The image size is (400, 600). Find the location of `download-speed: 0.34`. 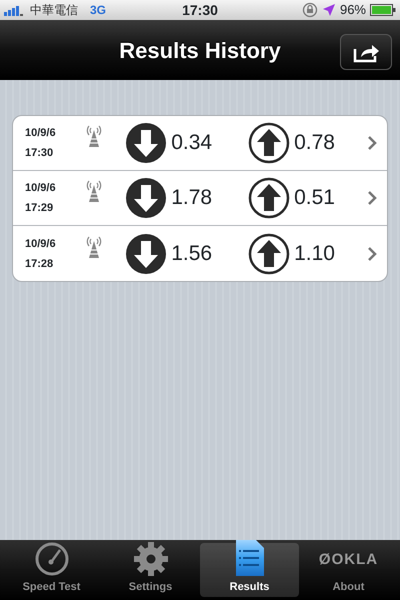

download-speed: 0.34 is located at coordinates (192, 143).